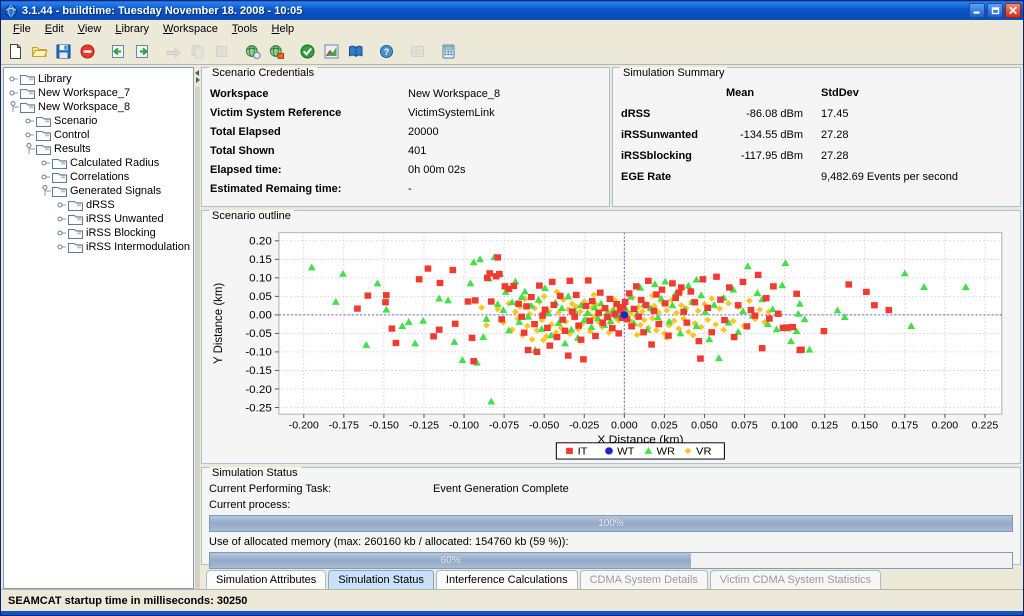  I want to click on svg-text: 0.10, so click(260, 279).